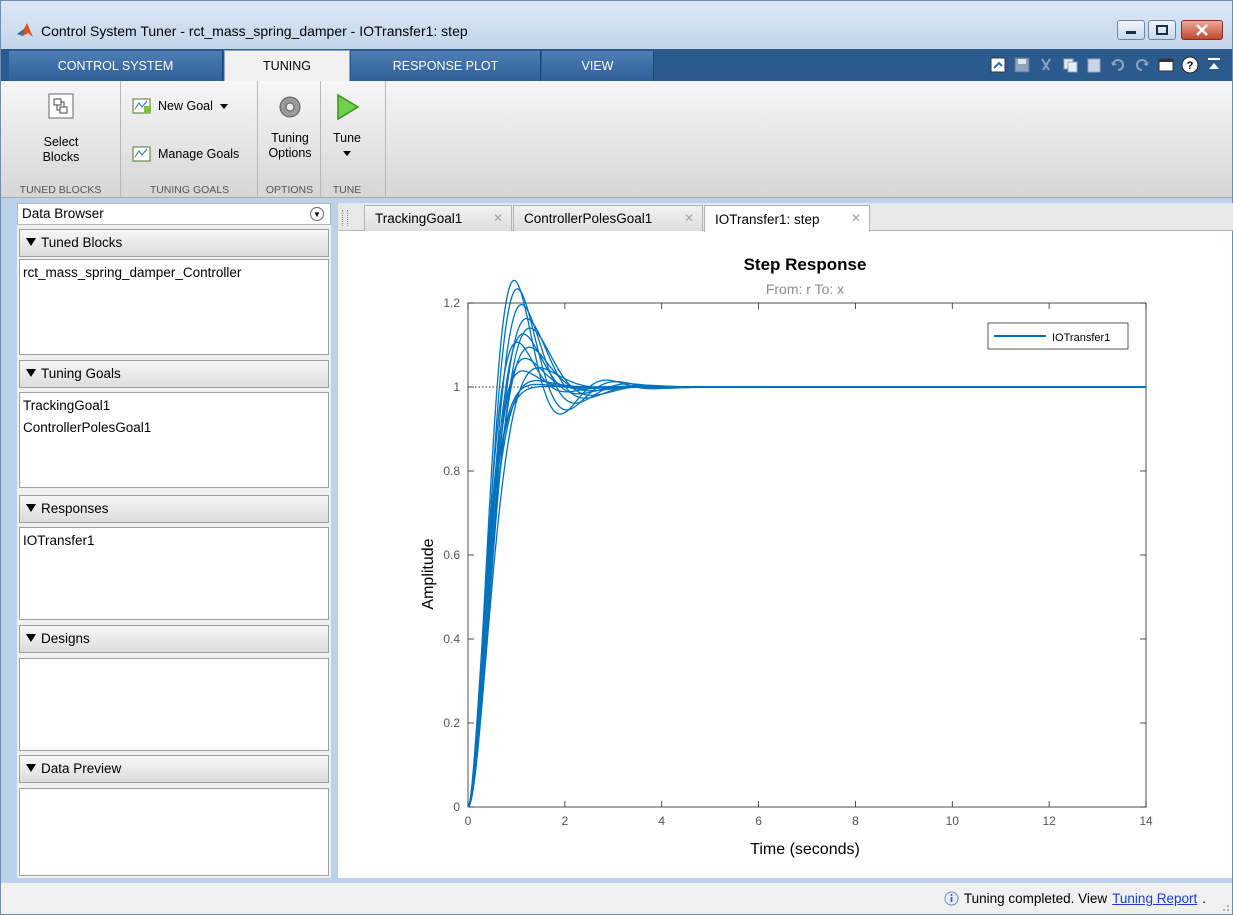 Image resolution: width=1233 pixels, height=915 pixels. What do you see at coordinates (174, 440) in the screenshot?
I see `tuning-goals-list: TrackingGoal1 ControllerPolesGoal1` at bounding box center [174, 440].